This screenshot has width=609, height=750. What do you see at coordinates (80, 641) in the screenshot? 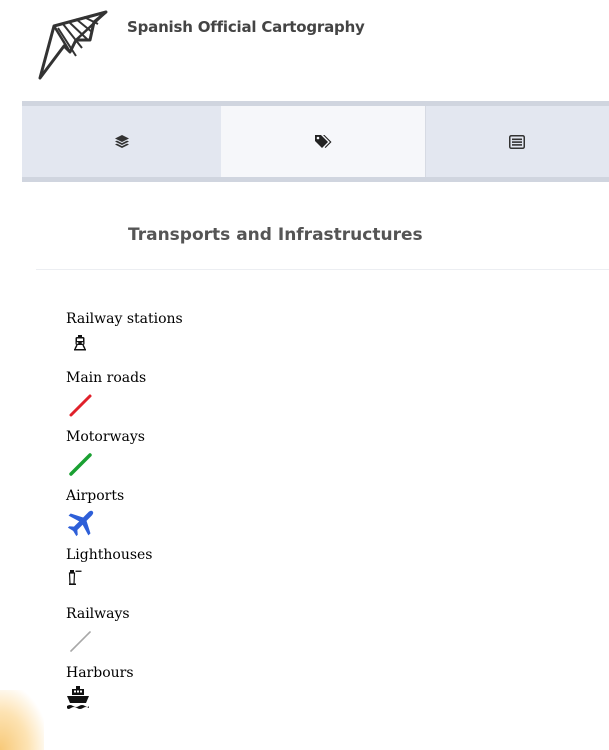
I see `line-gray-icon` at bounding box center [80, 641].